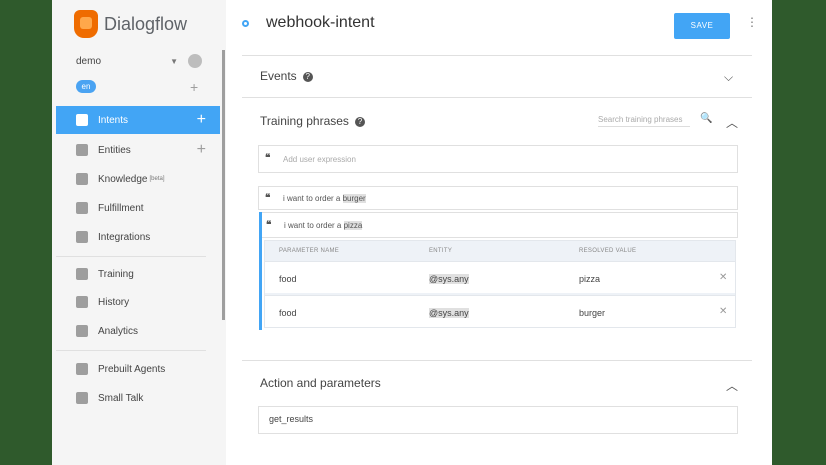  What do you see at coordinates (82, 208) in the screenshot?
I see `fulfillment-icon` at bounding box center [82, 208].